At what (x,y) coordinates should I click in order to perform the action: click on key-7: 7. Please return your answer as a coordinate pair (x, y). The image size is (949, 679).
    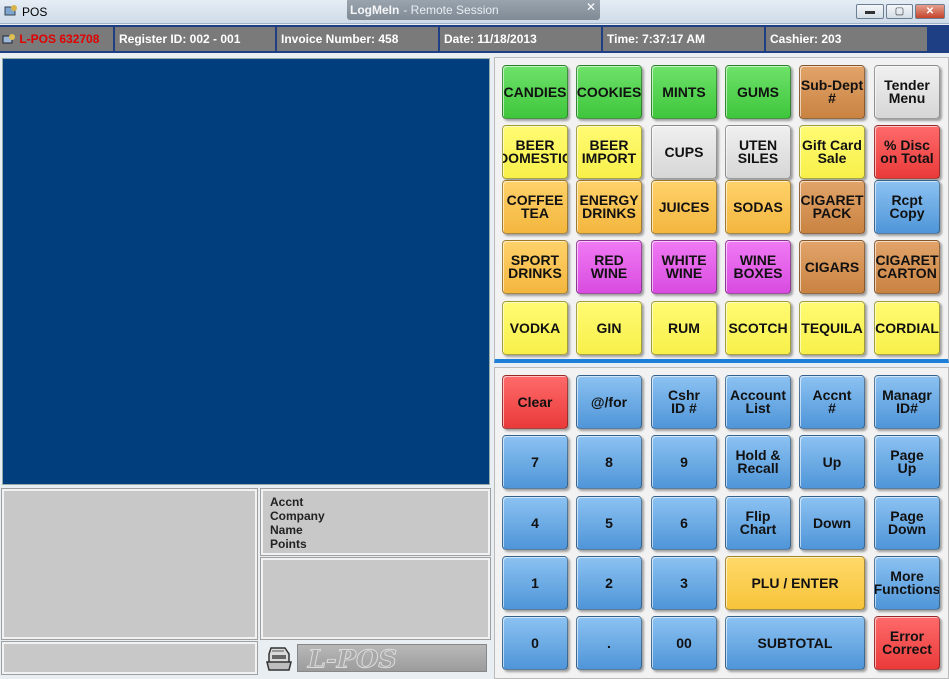
    Looking at the image, I should click on (535, 462).